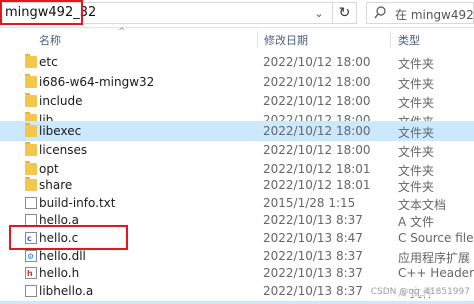 The width and height of the screenshot is (474, 304). What do you see at coordinates (436, 238) in the screenshot?
I see `file-type: C Source file` at bounding box center [436, 238].